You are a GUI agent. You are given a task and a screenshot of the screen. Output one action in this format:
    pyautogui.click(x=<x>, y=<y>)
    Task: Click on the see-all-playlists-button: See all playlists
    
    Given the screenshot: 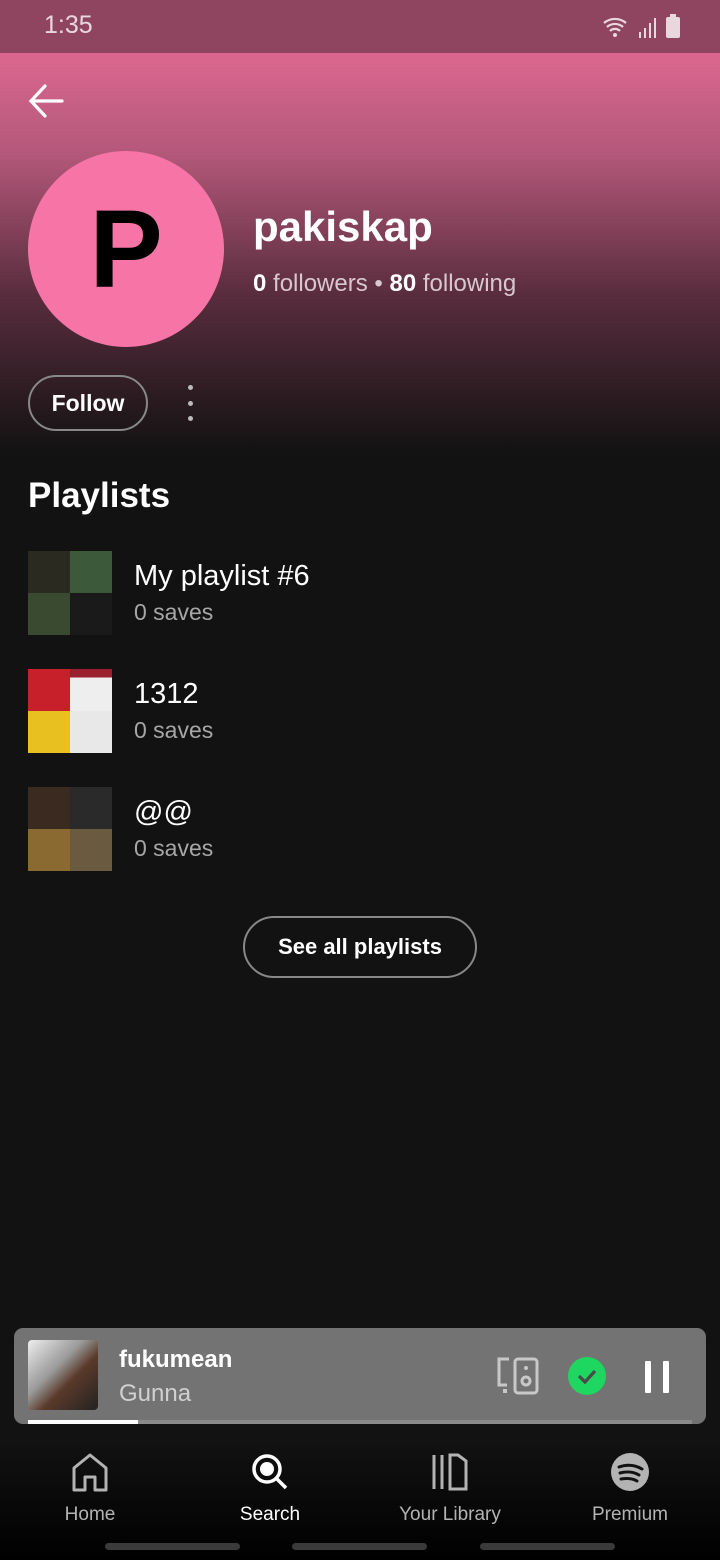 What is the action you would take?
    pyautogui.click(x=360, y=947)
    